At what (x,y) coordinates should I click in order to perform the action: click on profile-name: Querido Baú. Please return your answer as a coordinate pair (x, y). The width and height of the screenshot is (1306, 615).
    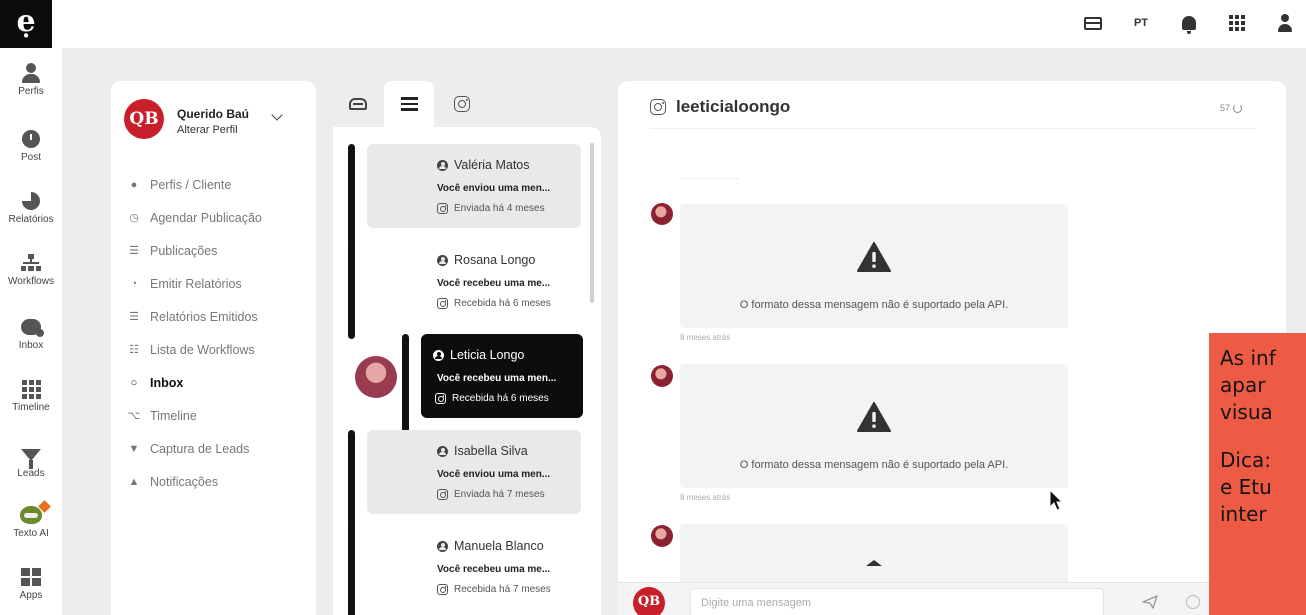
    Looking at the image, I should click on (213, 114).